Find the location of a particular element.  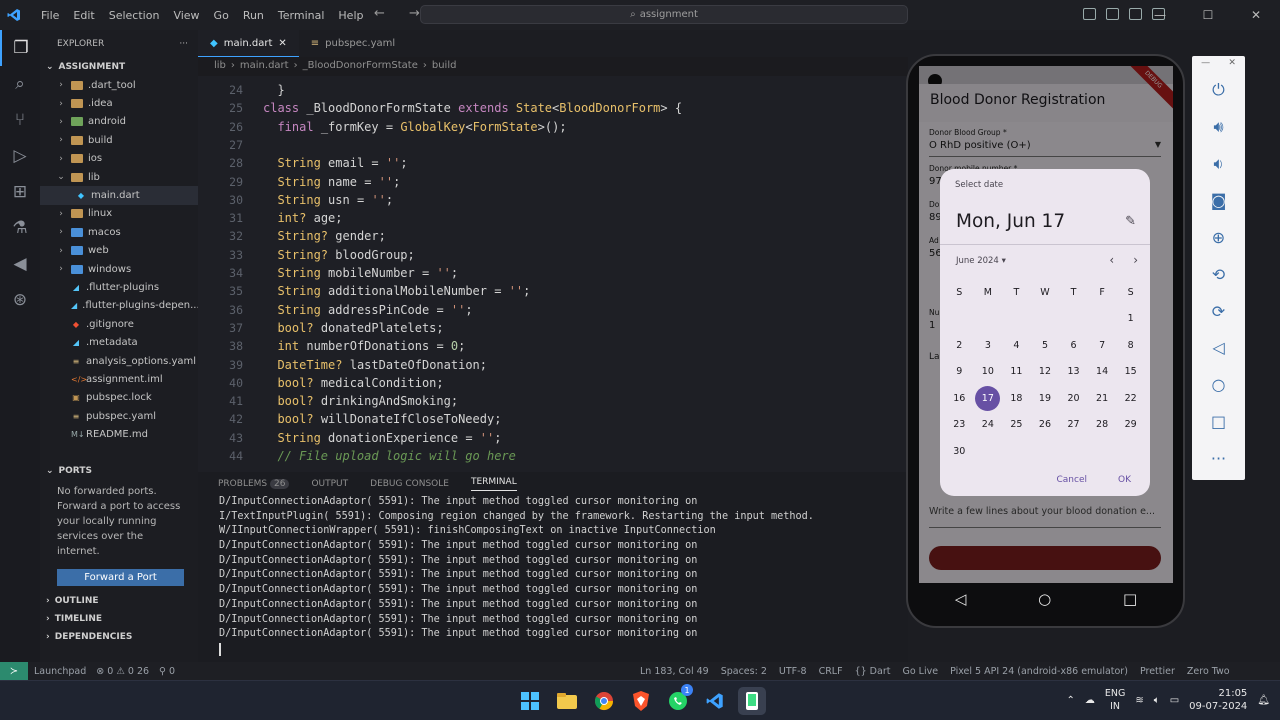

calendar-day: 12 is located at coordinates (1045, 372).